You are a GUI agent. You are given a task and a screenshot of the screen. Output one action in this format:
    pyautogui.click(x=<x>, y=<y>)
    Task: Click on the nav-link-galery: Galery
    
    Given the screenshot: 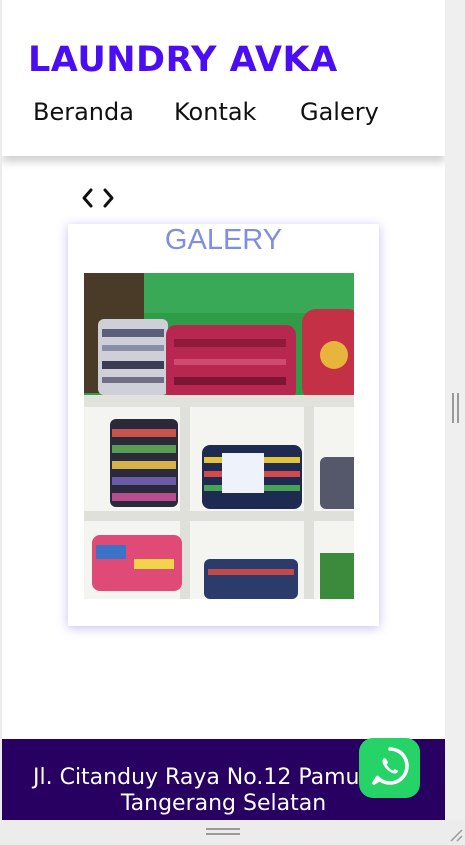 What is the action you would take?
    pyautogui.click(x=339, y=112)
    